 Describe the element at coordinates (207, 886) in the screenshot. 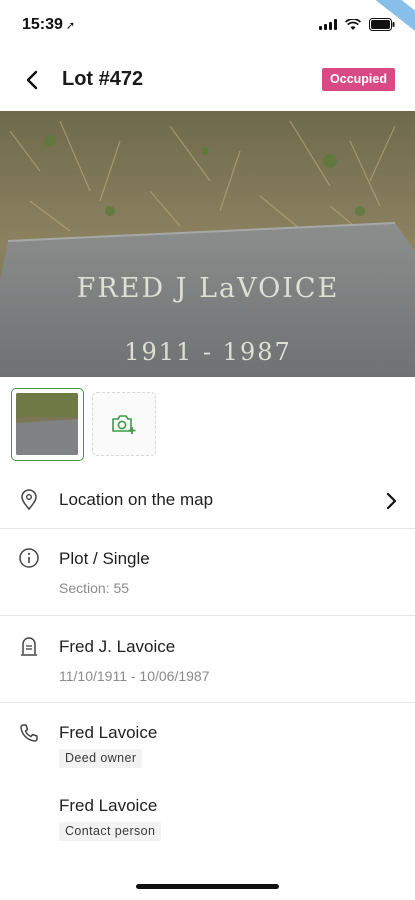

I see `home-indicator` at that location.